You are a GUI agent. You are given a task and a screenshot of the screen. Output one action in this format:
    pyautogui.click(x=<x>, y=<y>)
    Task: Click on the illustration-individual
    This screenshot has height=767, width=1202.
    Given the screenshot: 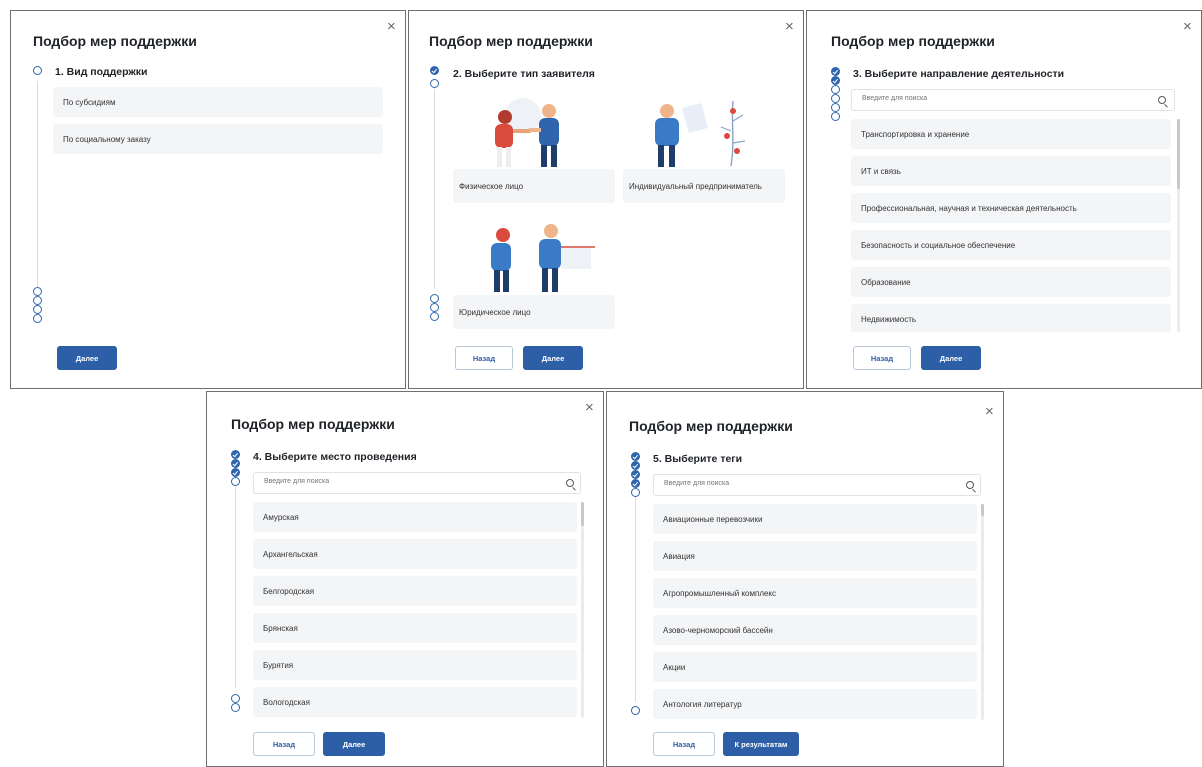 What is the action you would take?
    pyautogui.click(x=527, y=132)
    